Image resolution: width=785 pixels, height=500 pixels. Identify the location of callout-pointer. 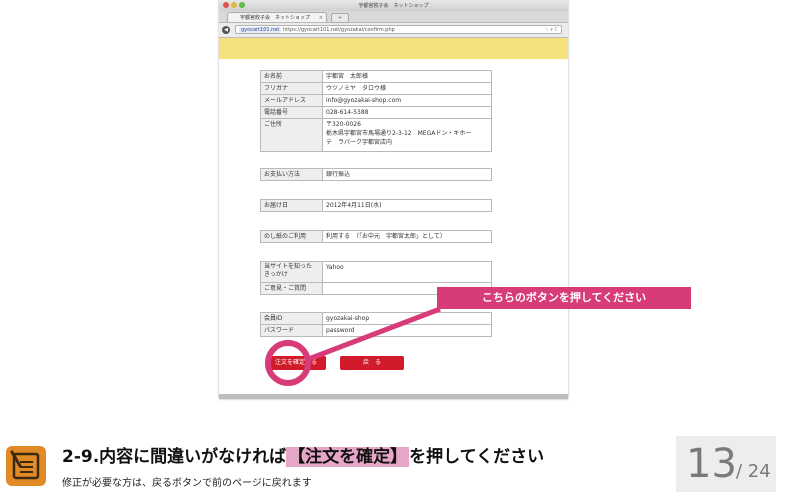
(373, 334).